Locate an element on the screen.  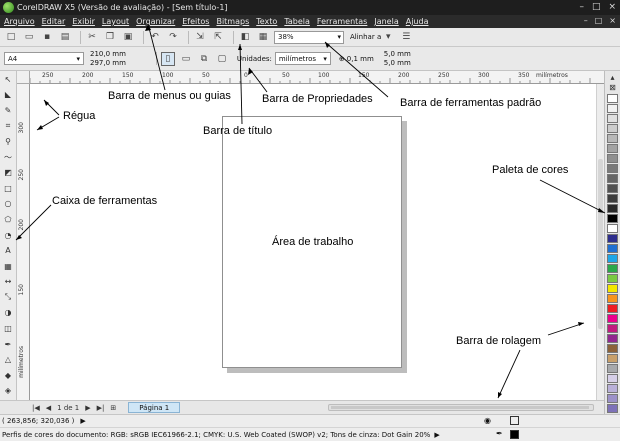
page-width-field: 210,0 mm is located at coordinates (108, 54).